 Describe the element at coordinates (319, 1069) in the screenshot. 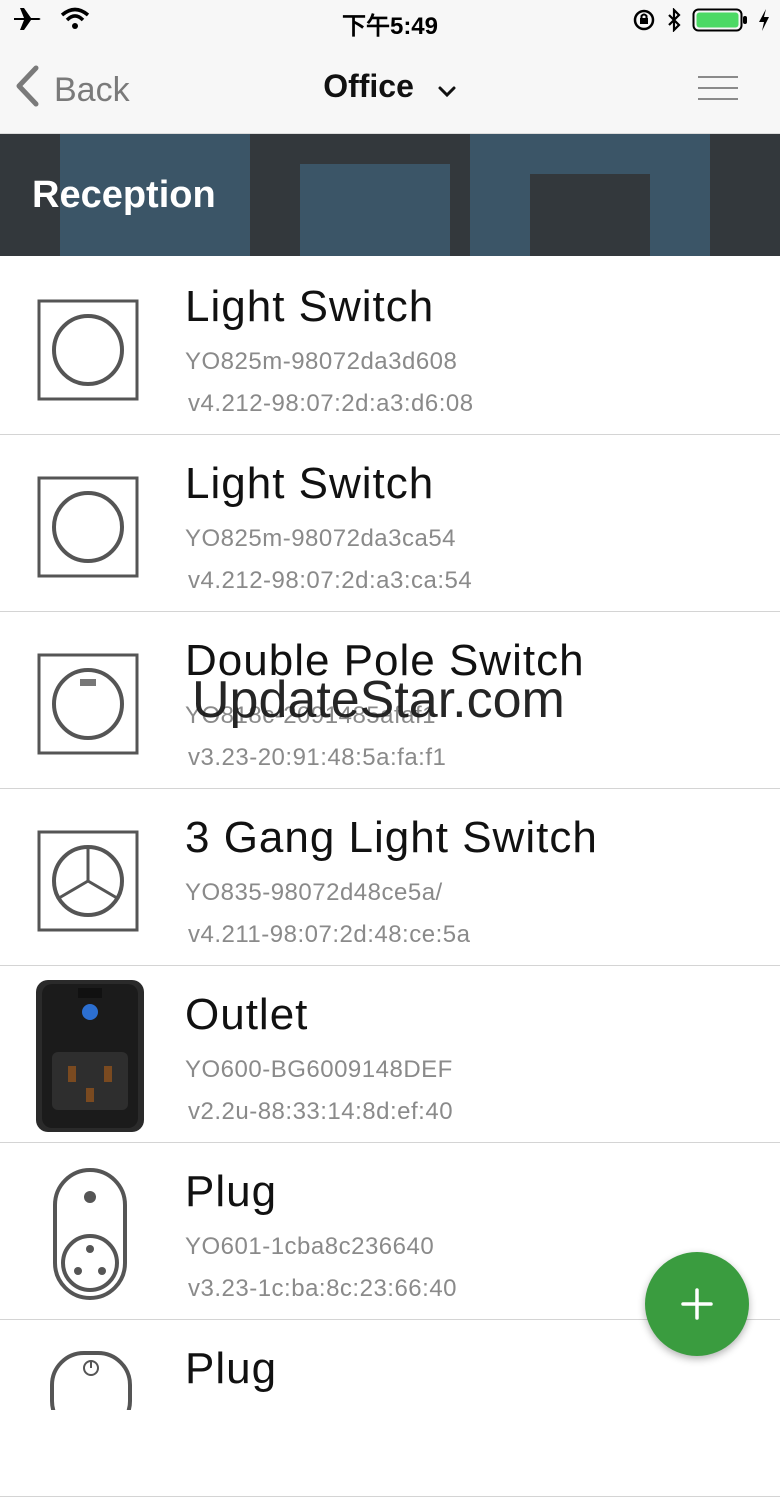

I see `device-model: YO600-BG6009148DEF` at that location.